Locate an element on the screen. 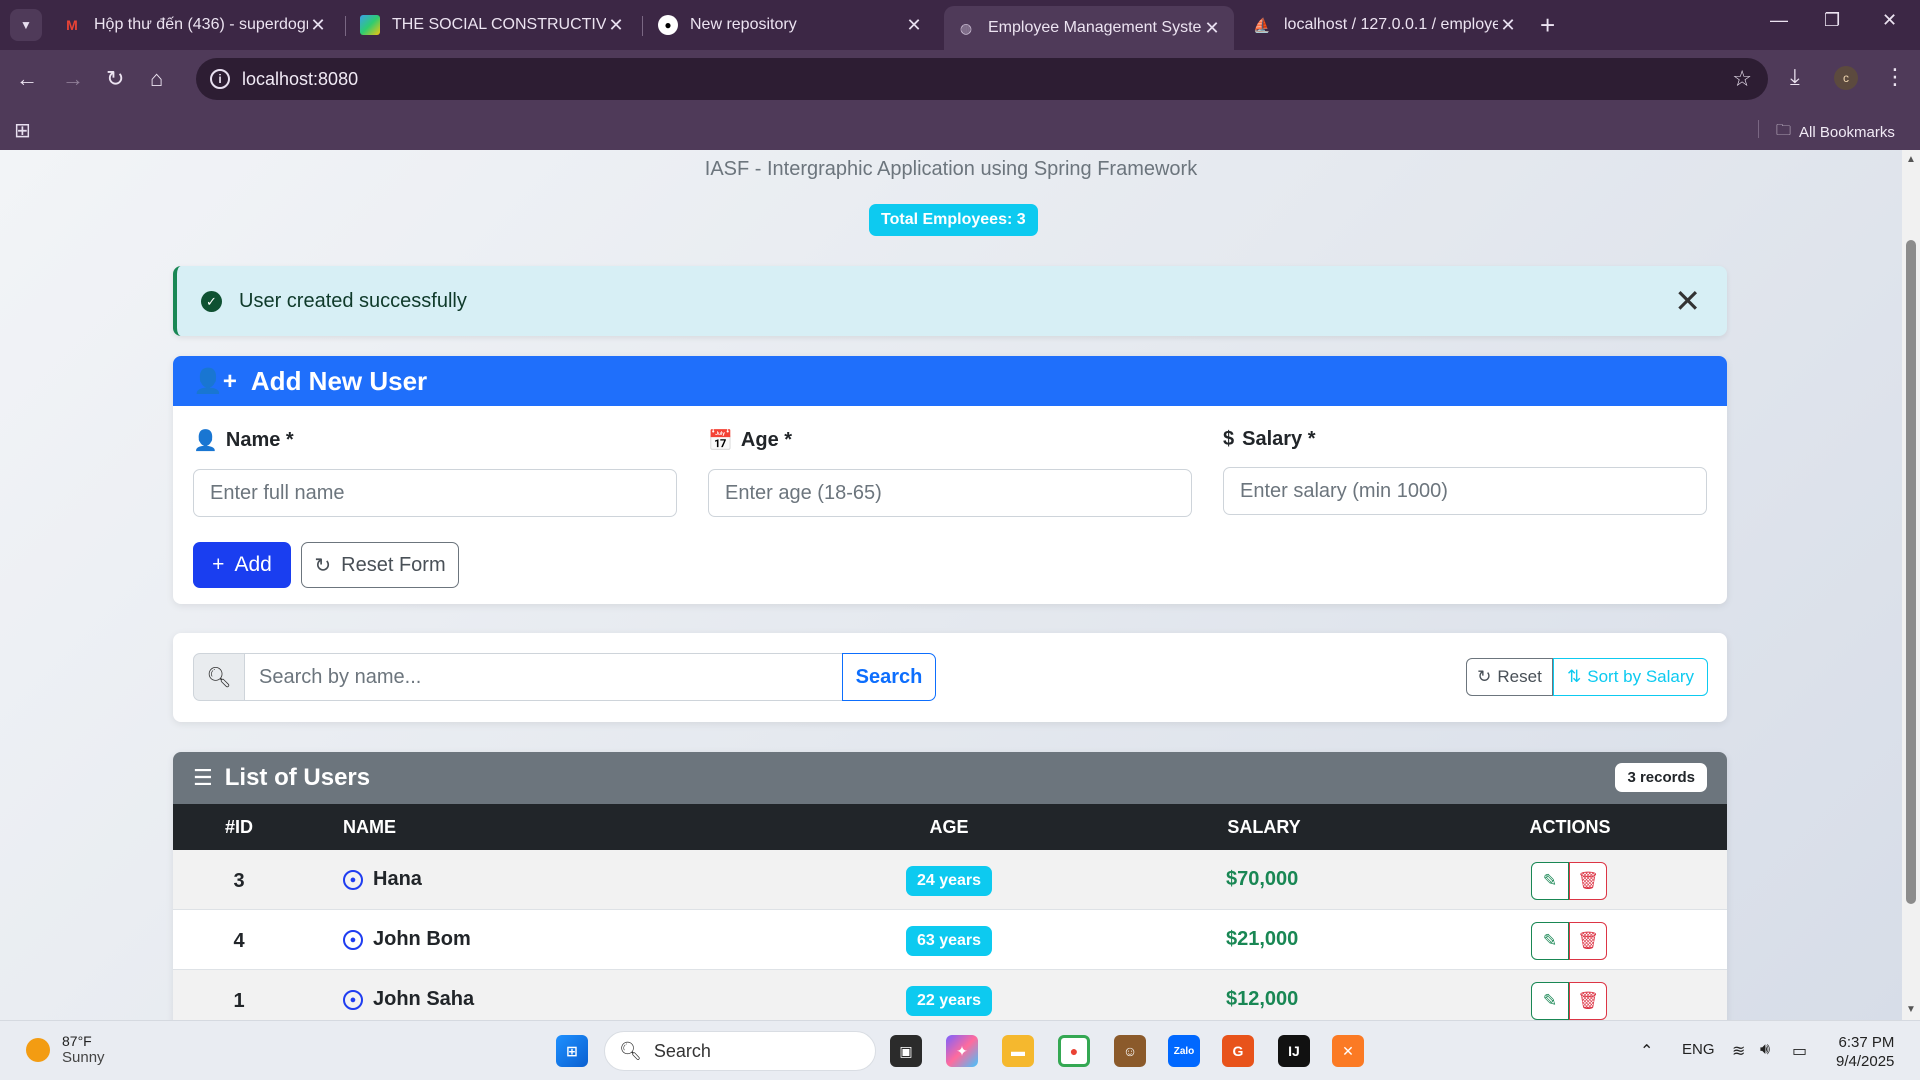 Image resolution: width=1920 pixels, height=1080 pixels. trash-icon: 🗑︎ is located at coordinates (1588, 1000).